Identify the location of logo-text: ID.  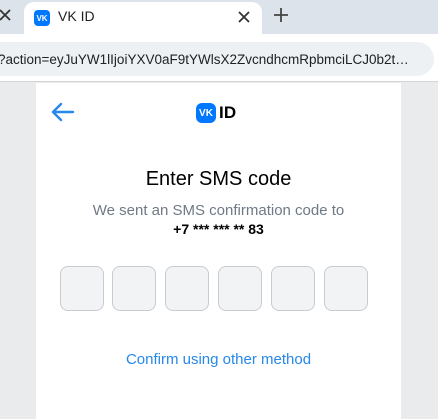
(228, 112).